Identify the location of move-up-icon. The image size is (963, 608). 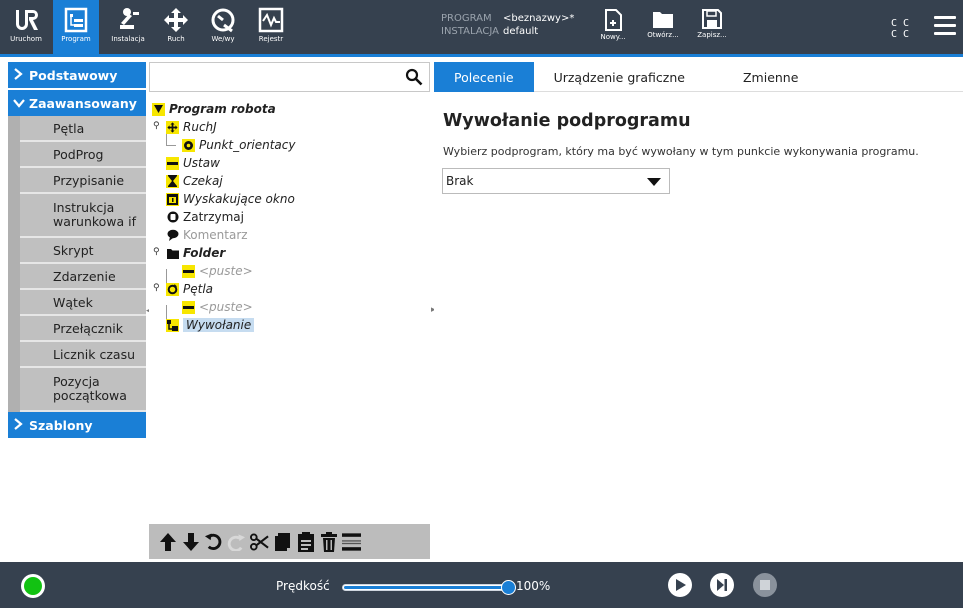
(167, 542).